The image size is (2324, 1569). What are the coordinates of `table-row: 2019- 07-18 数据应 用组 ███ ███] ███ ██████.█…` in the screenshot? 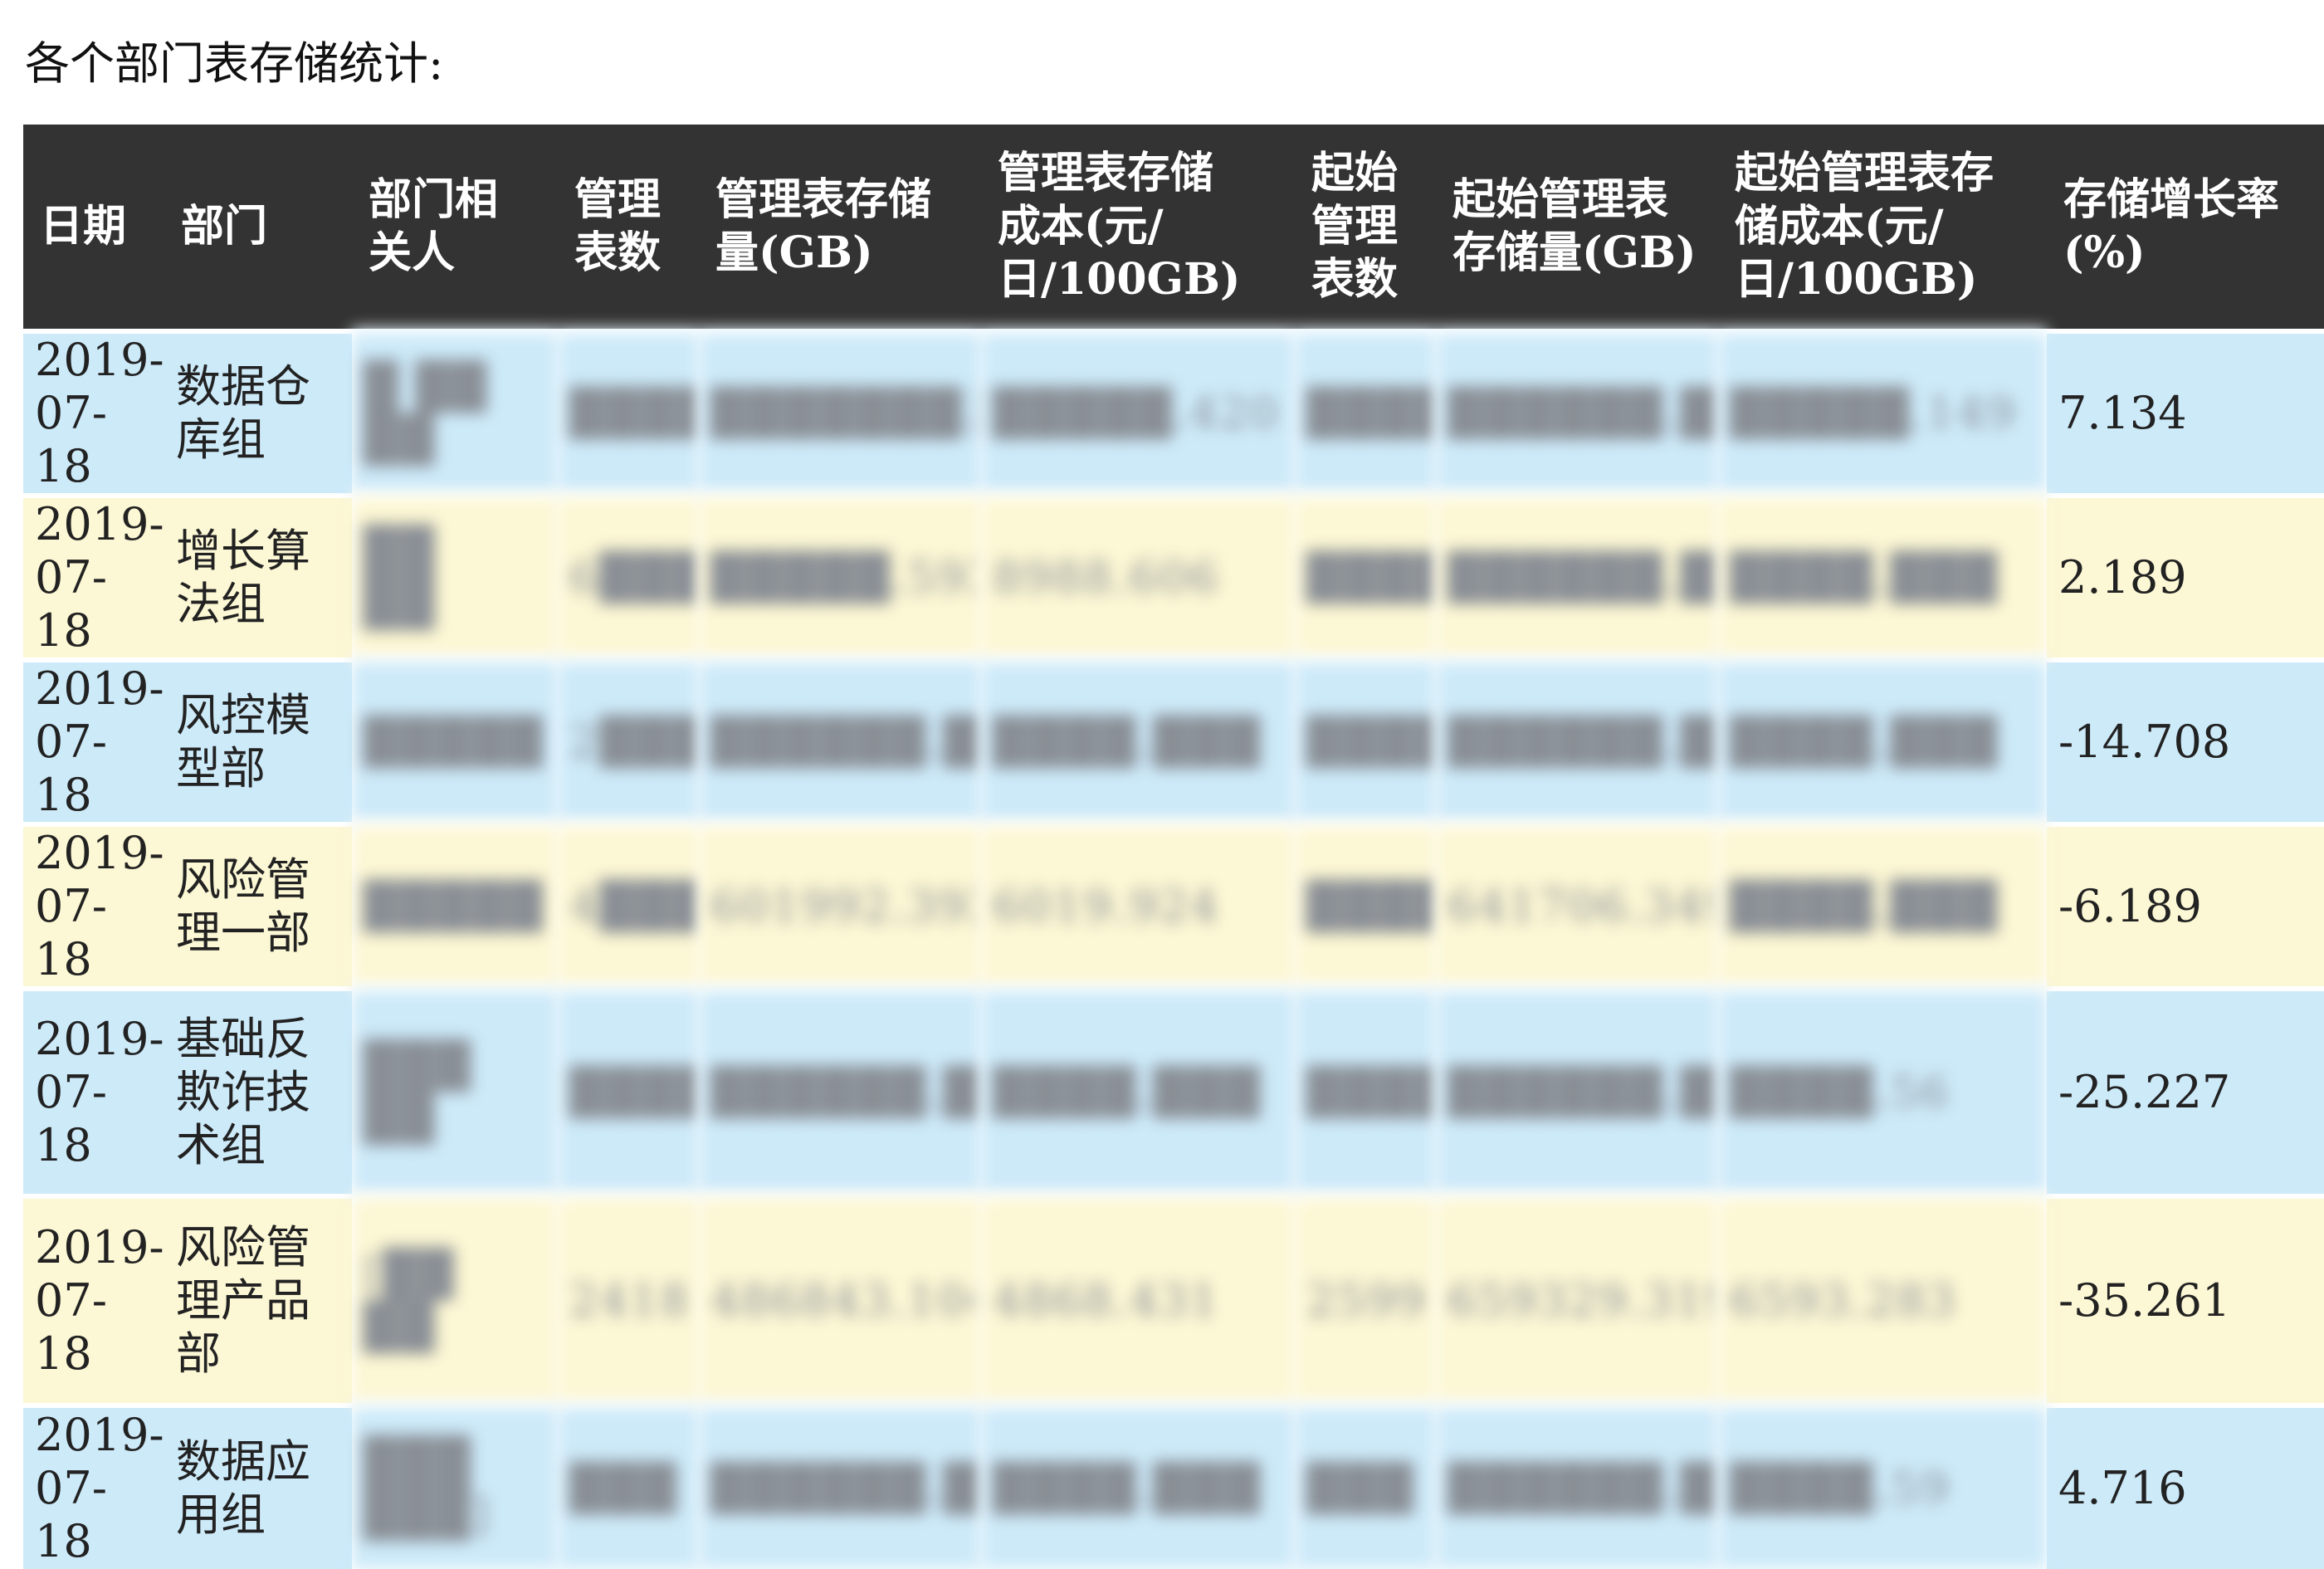 It's located at (1173, 1486).